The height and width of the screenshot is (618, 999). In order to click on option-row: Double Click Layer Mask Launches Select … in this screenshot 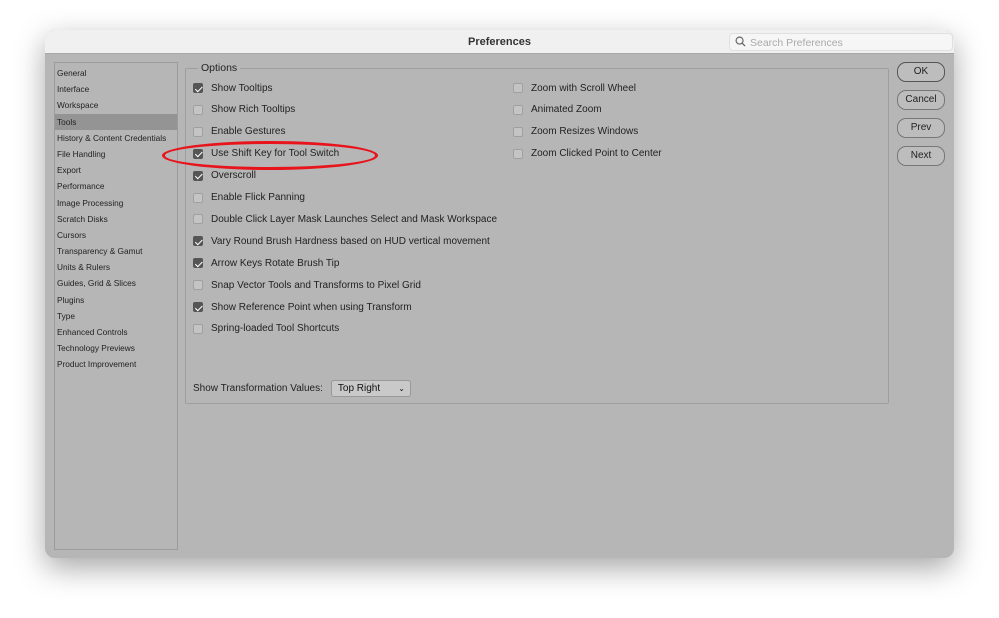, I will do `click(345, 219)`.